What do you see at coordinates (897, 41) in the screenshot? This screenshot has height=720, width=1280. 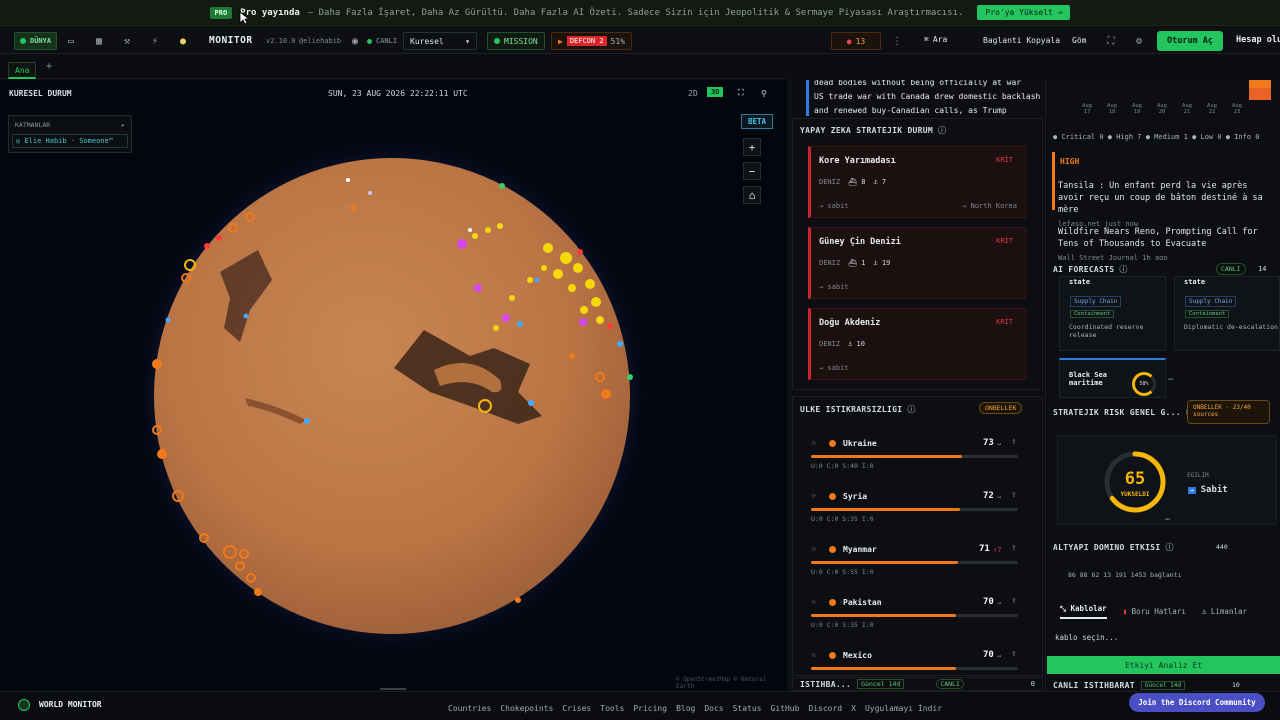 I see `more-icon: ⋮` at bounding box center [897, 41].